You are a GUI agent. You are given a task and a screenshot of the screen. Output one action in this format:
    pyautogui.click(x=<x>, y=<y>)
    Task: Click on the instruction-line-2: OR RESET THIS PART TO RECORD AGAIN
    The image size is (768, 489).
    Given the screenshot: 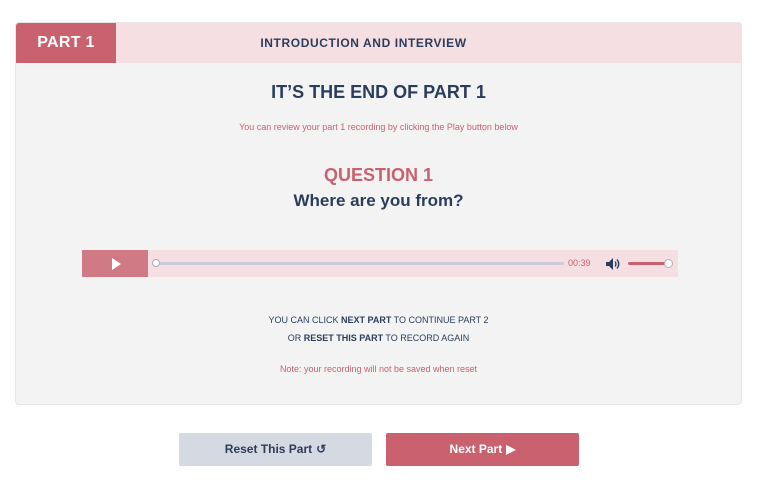 What is the action you would take?
    pyautogui.click(x=378, y=338)
    